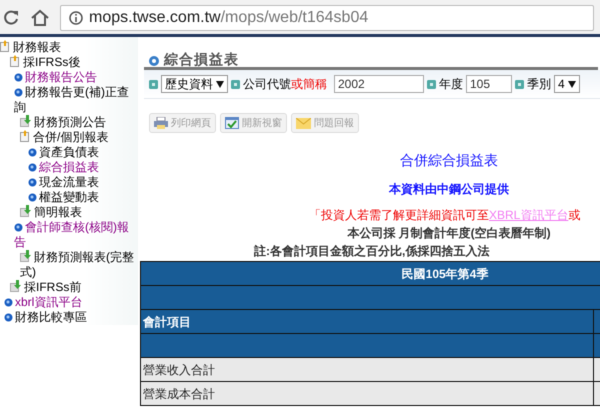 The image size is (600, 416). What do you see at coordinates (69, 167) in the screenshot?
I see `sidebar-item: 綜合損益表` at bounding box center [69, 167].